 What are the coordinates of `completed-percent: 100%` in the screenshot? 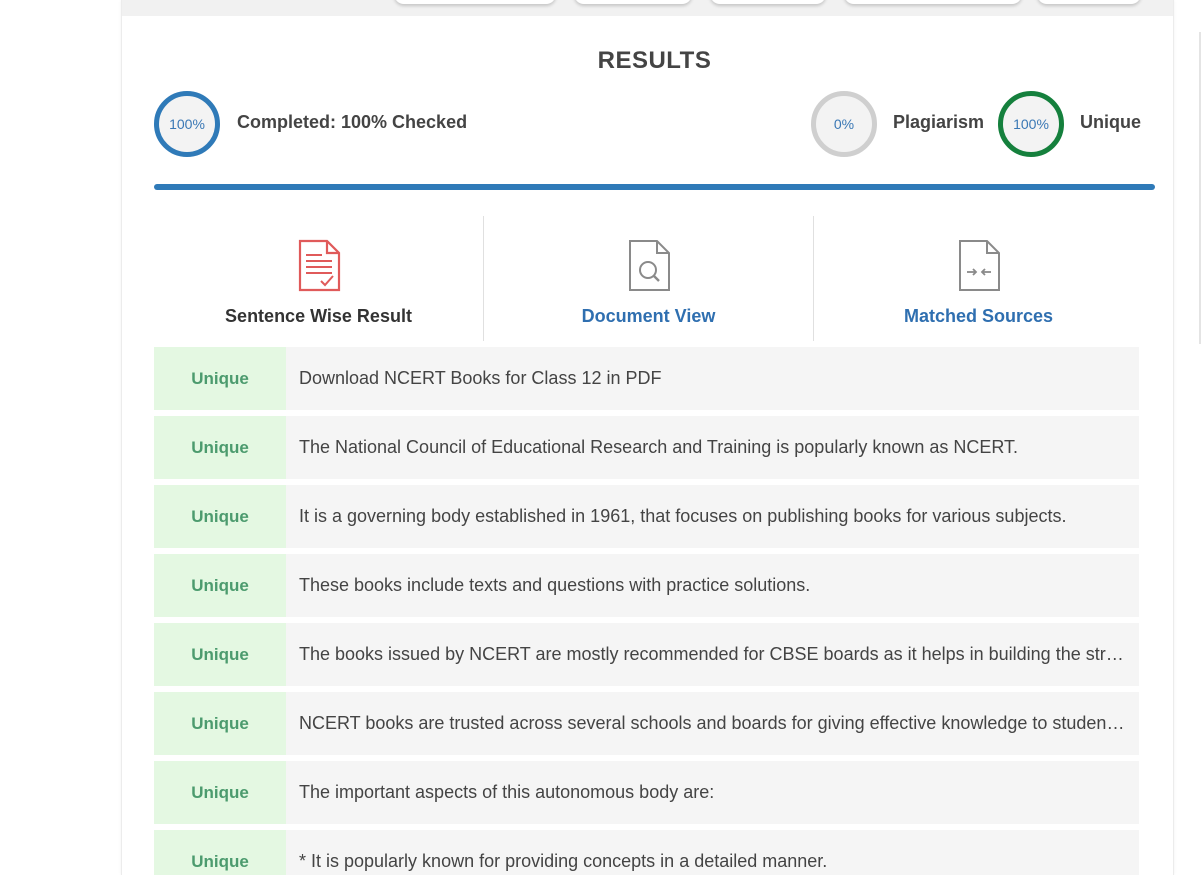 It's located at (187, 124).